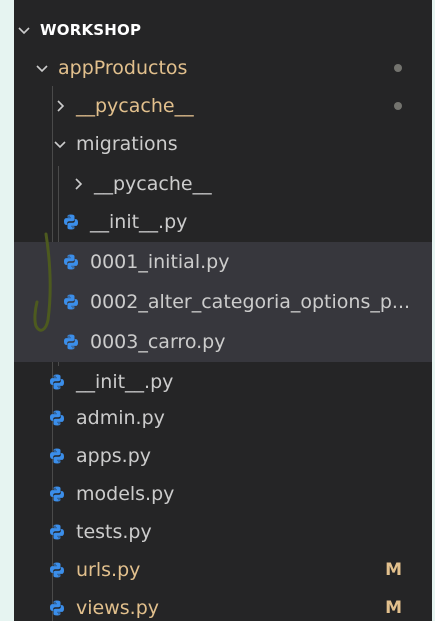  Describe the element at coordinates (223, 418) in the screenshot. I see `tree-item-file: admin.py` at that location.